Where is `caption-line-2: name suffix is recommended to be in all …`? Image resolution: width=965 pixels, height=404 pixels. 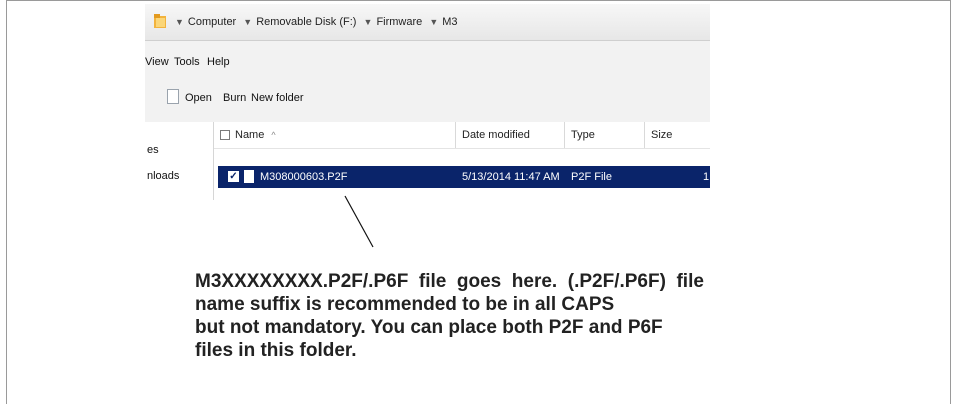 caption-line-2: name suffix is recommended to be in all … is located at coordinates (405, 304).